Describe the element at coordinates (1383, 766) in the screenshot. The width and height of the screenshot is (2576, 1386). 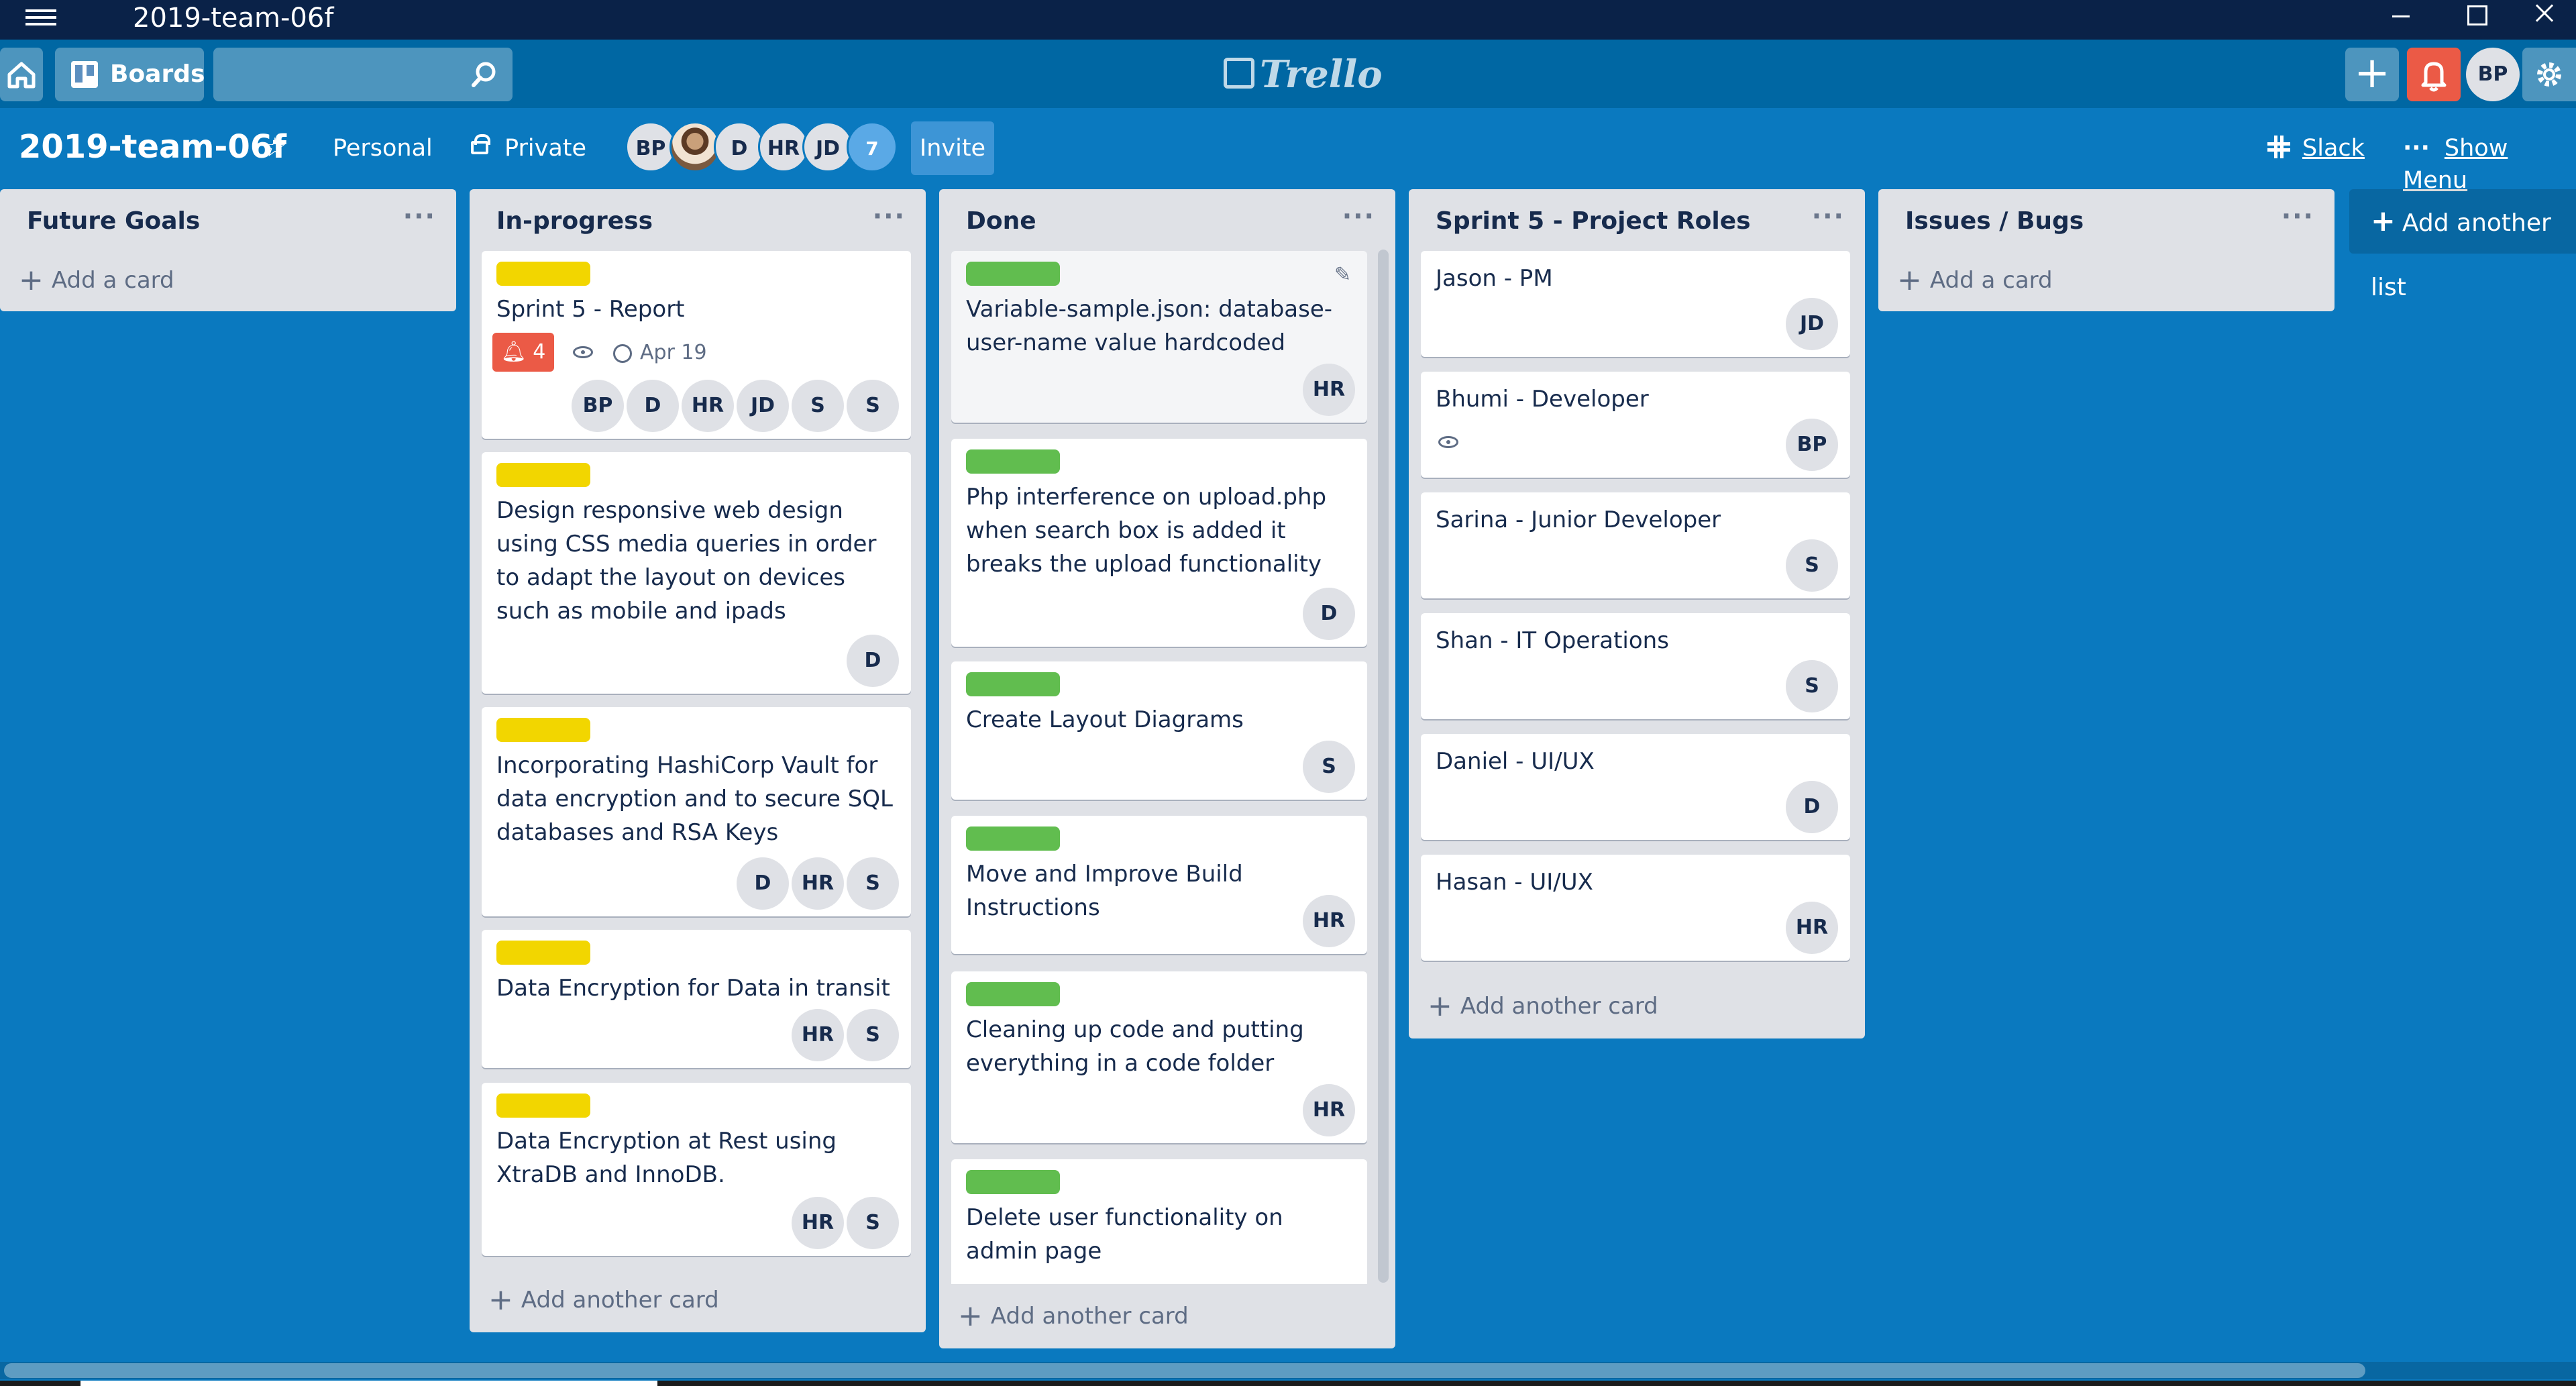
I see `list-scrollbar` at that location.